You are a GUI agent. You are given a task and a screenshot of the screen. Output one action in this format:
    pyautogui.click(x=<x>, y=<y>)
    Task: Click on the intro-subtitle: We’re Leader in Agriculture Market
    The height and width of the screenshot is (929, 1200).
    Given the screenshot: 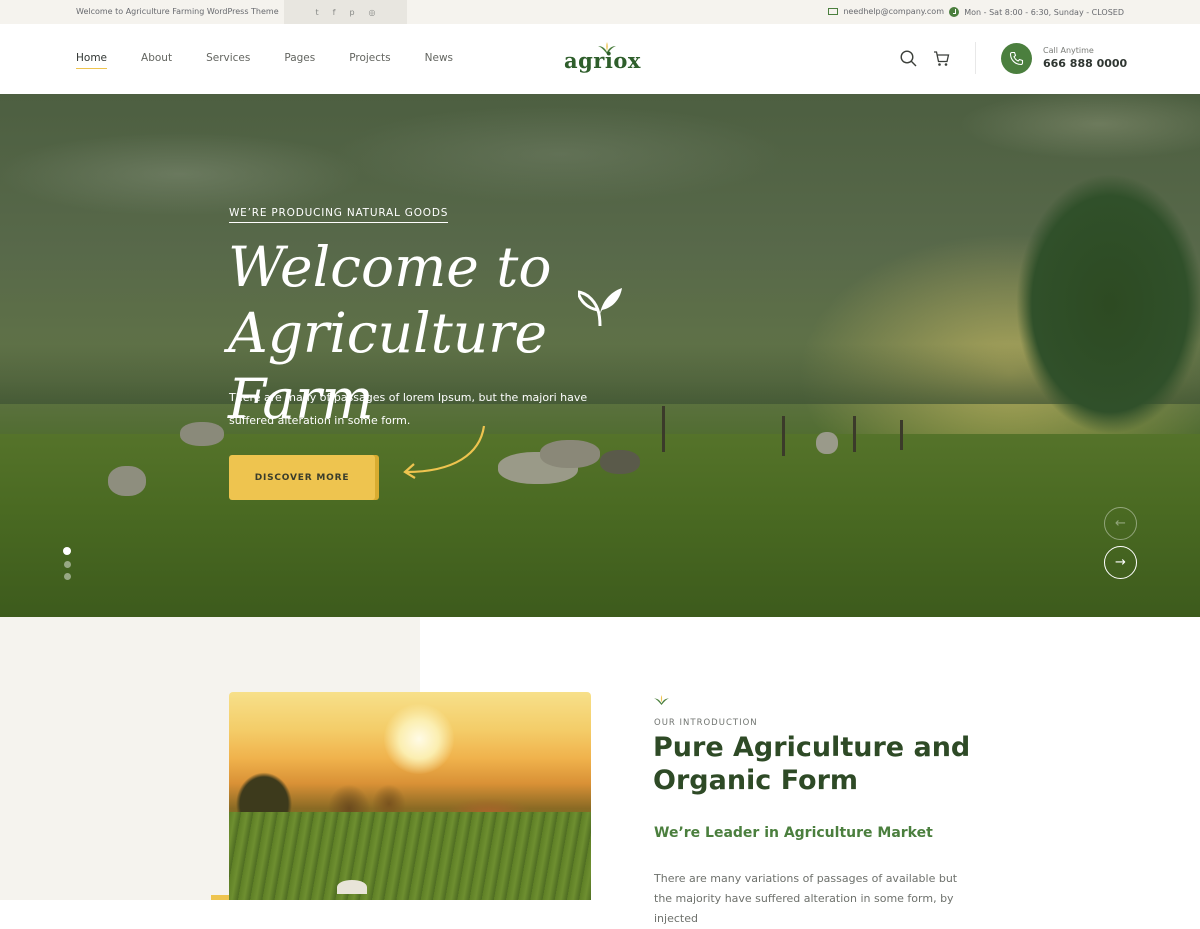 What is the action you would take?
    pyautogui.click(x=793, y=833)
    